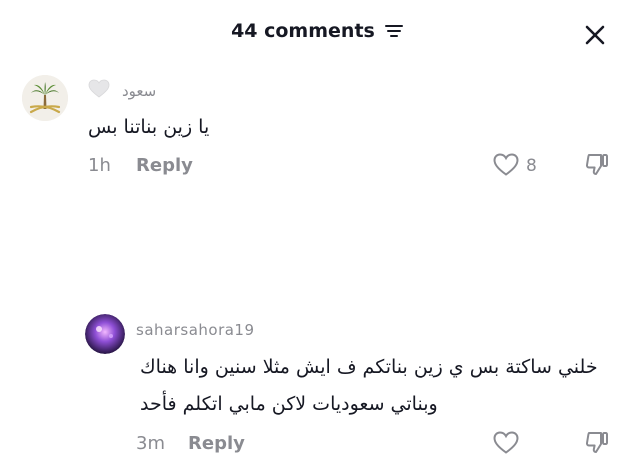  Describe the element at coordinates (150, 443) in the screenshot. I see `timestamp: 3m` at that location.